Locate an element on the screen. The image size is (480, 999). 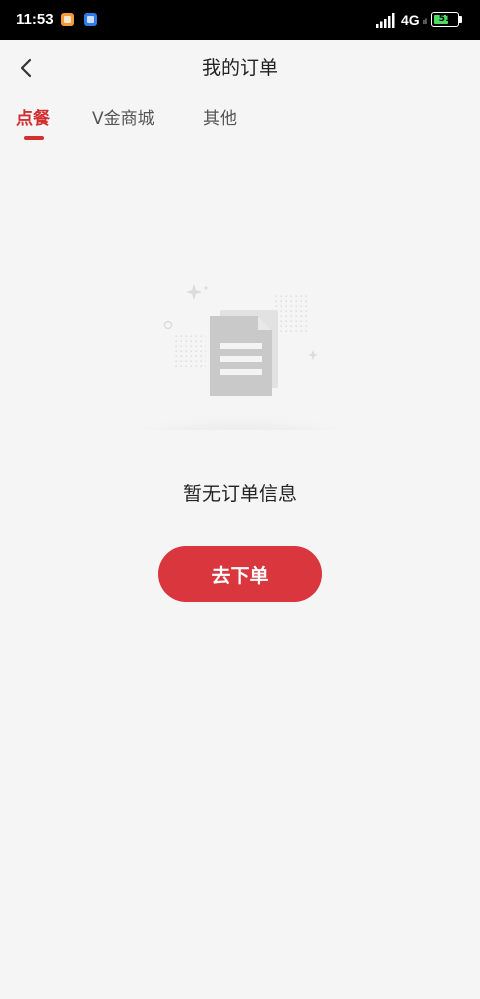
document-icon is located at coordinates (240, 357).